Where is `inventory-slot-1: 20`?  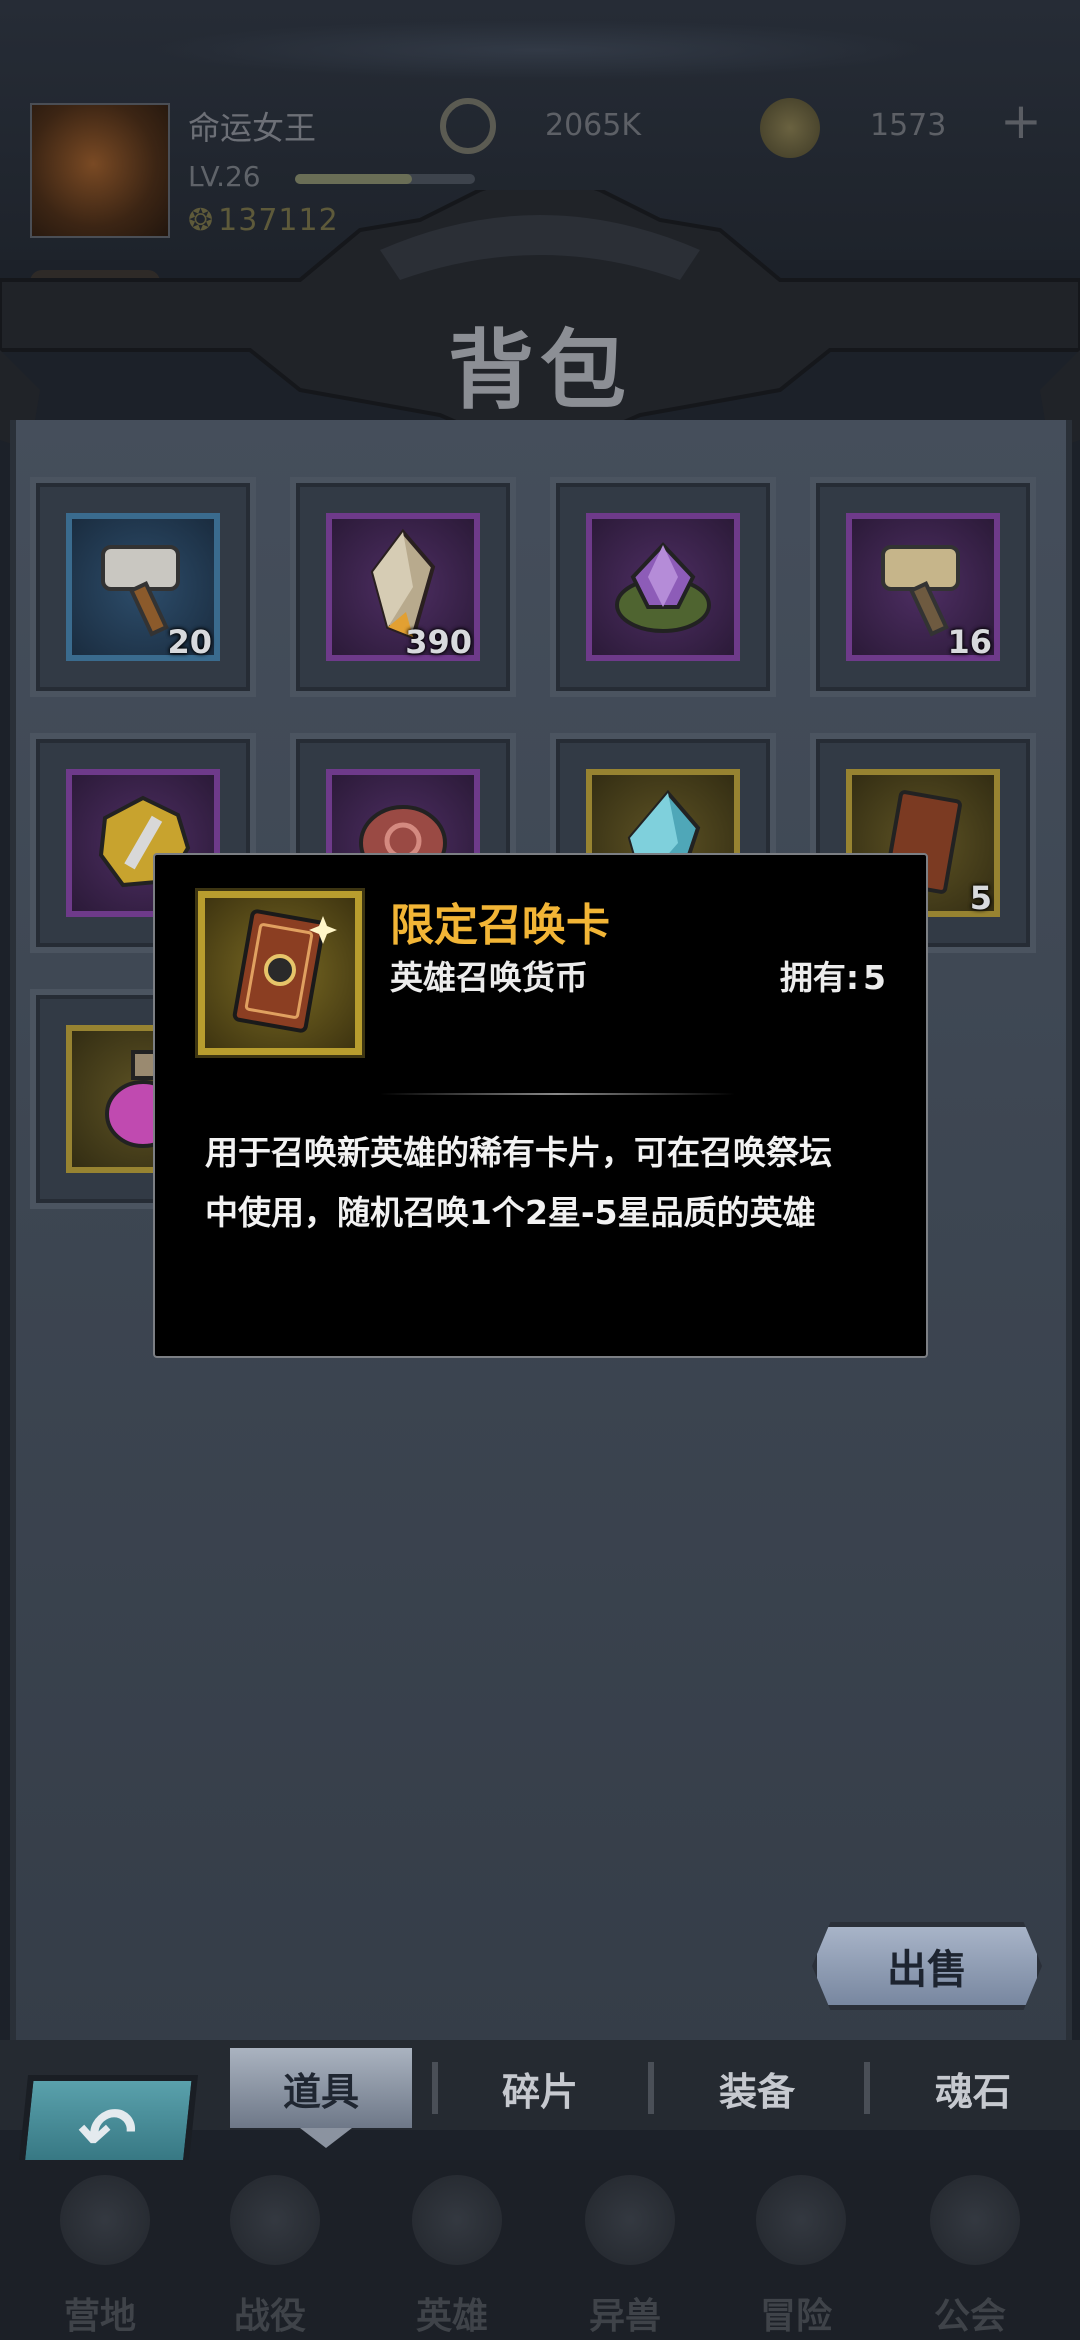
inventory-slot-1: 20 is located at coordinates (143, 587).